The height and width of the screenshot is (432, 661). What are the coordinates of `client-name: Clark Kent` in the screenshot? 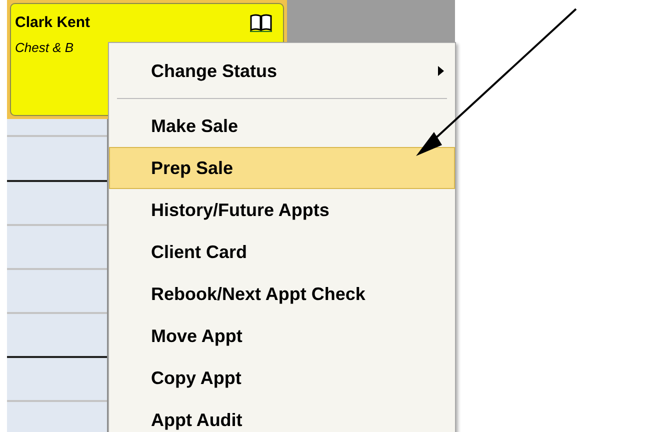 It's located at (53, 23).